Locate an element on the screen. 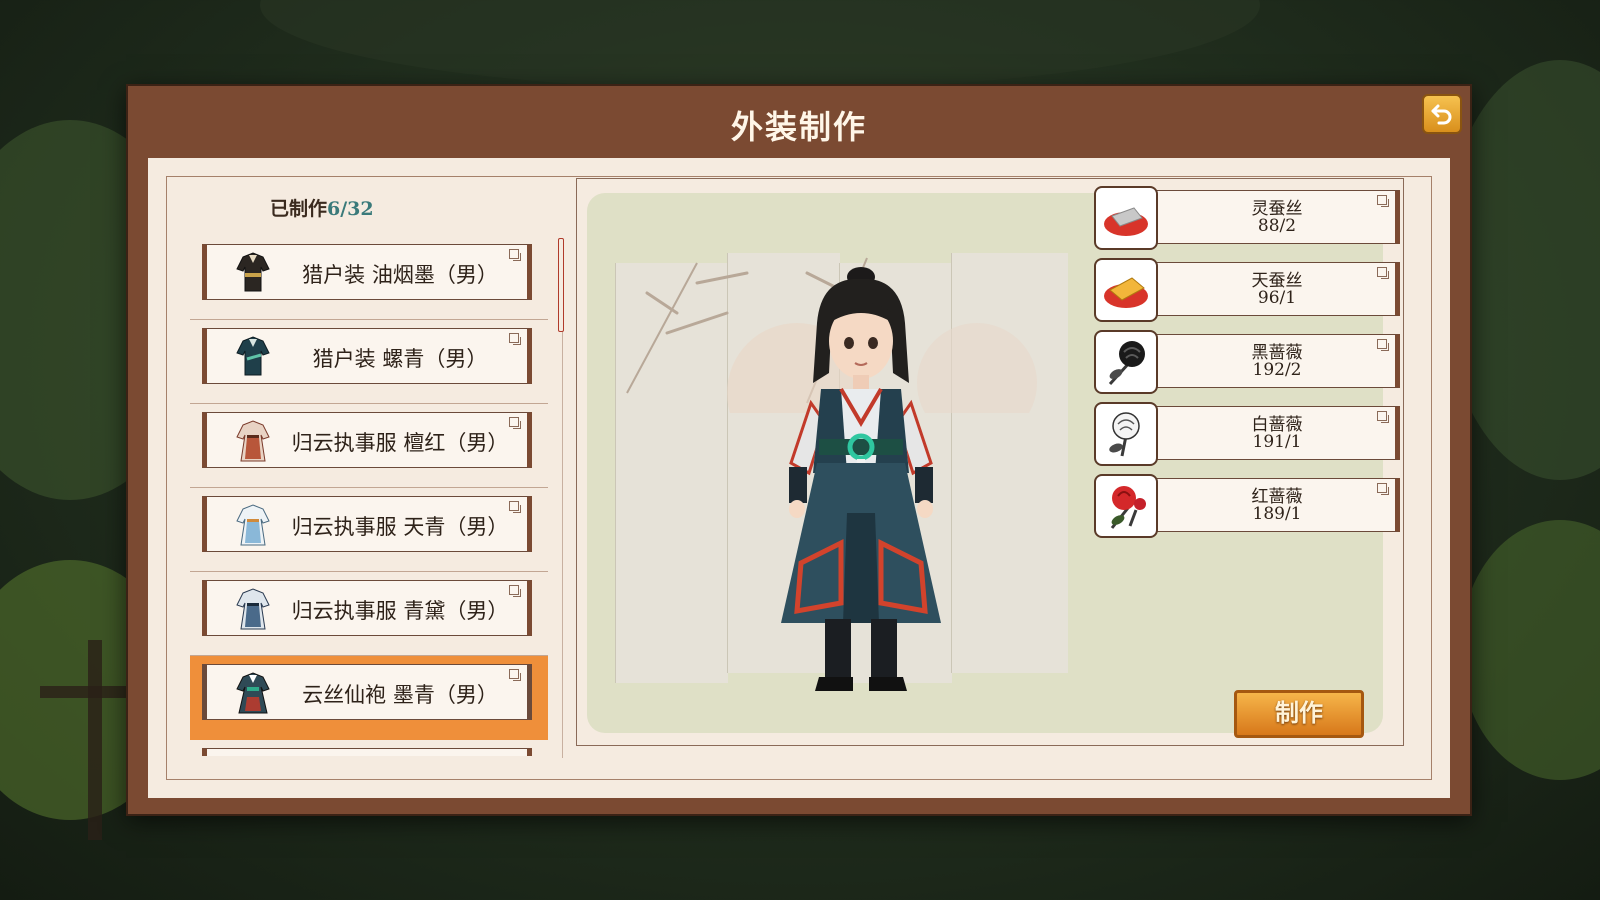  steward-robe-skyblue-icon is located at coordinates (253, 525).